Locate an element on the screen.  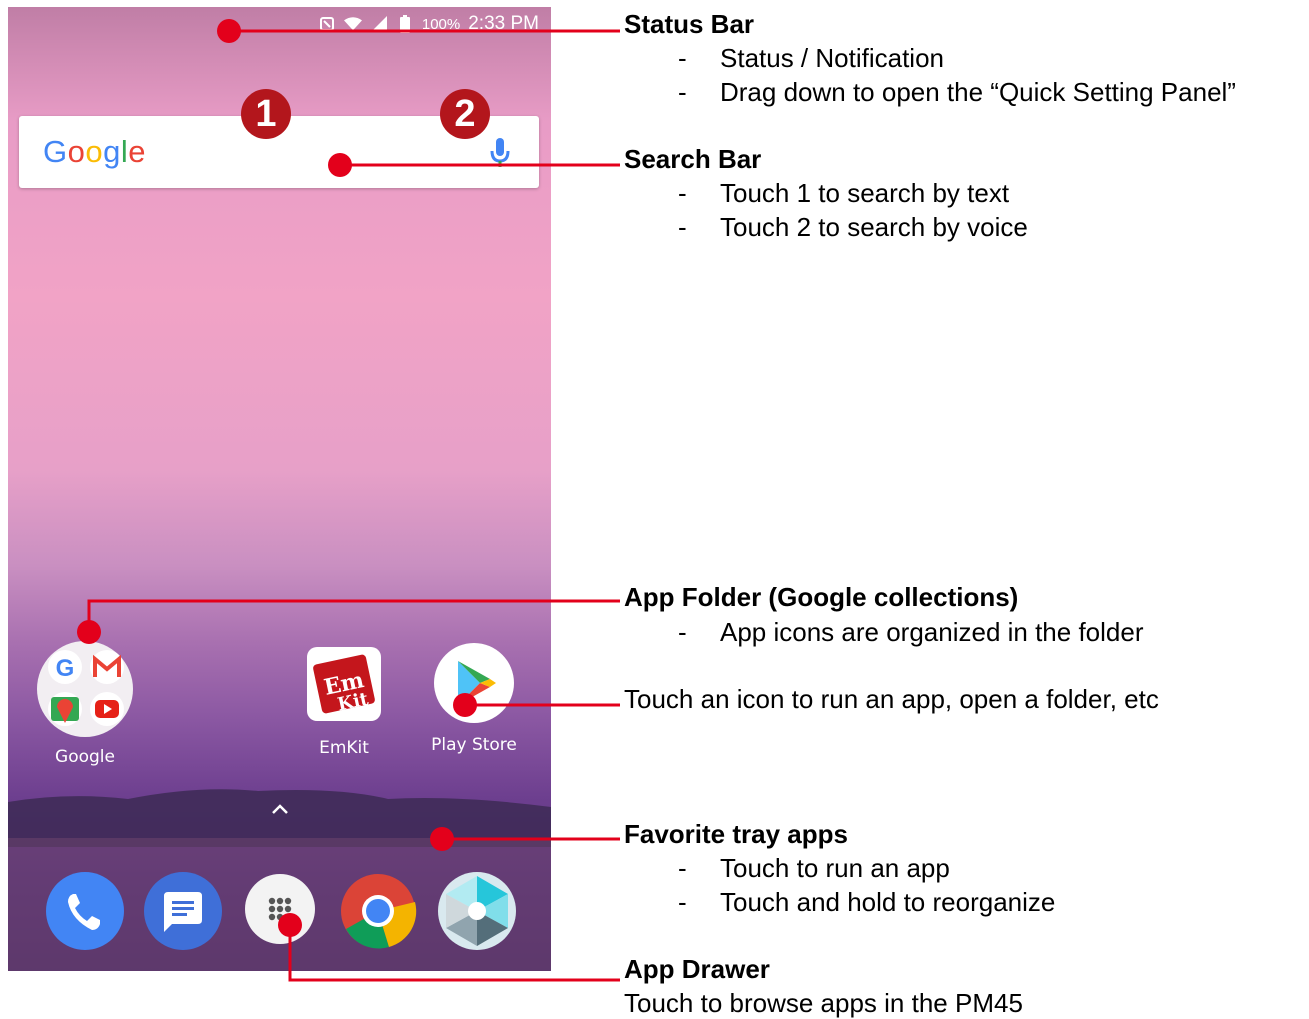
app-play-store: Play Store is located at coordinates (474, 699).